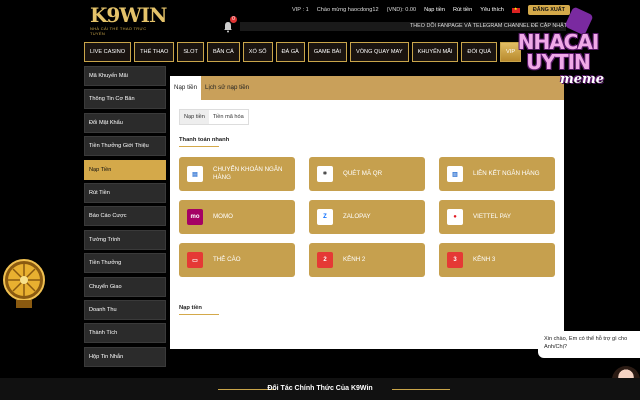 The height and width of the screenshot is (400, 640). What do you see at coordinates (497, 260) in the screenshot?
I see `payment-method-8: 3 KÊNH 3` at bounding box center [497, 260].